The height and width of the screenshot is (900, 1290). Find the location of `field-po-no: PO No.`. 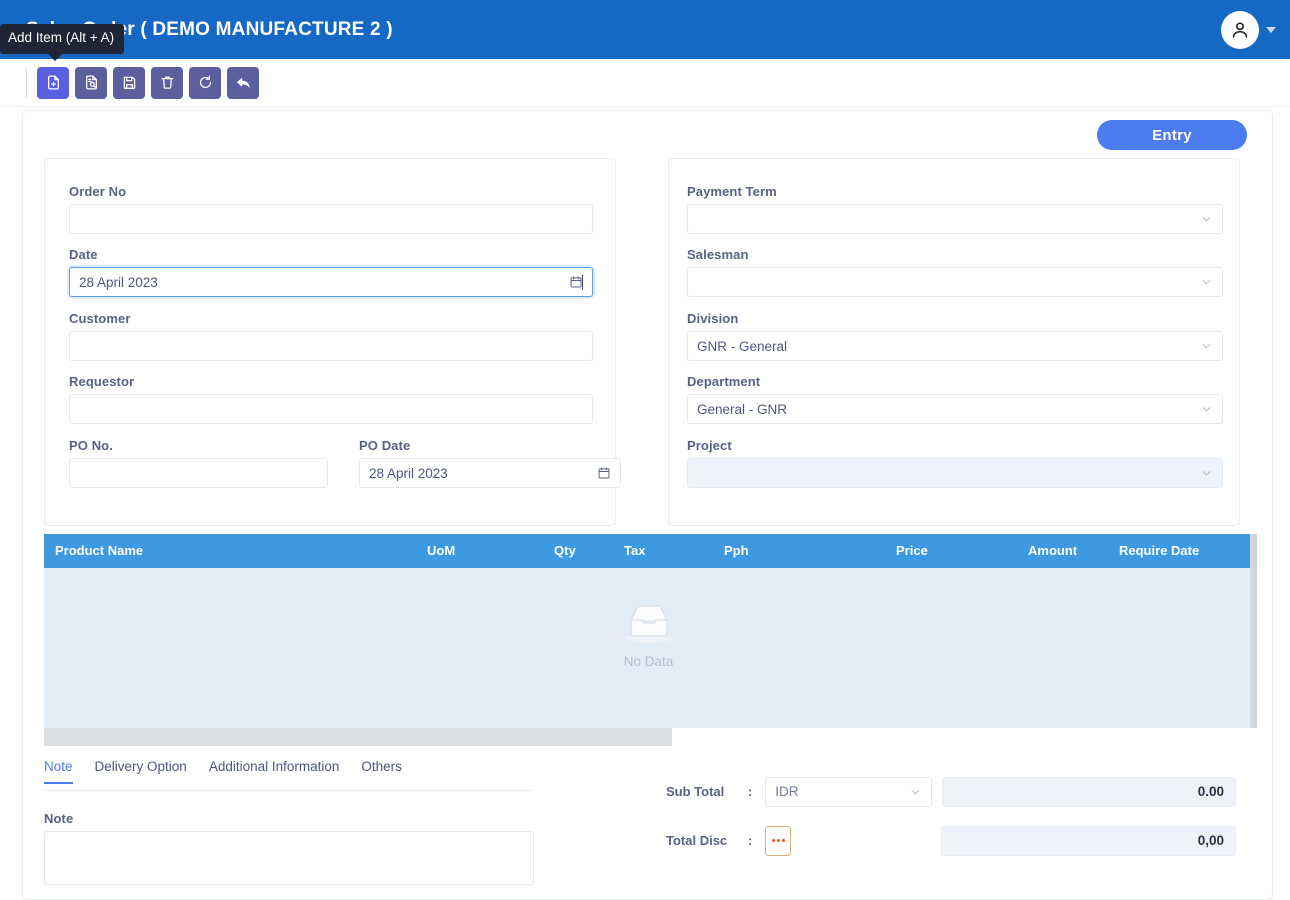

field-po-no: PO No. is located at coordinates (198, 463).